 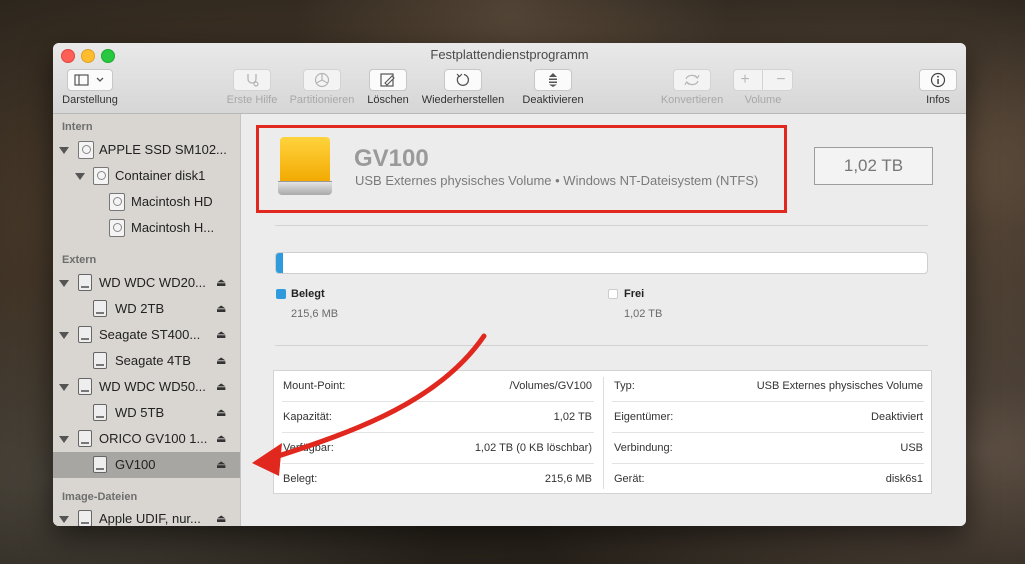 I want to click on capacity-box: 1,02 TB, so click(x=873, y=166).